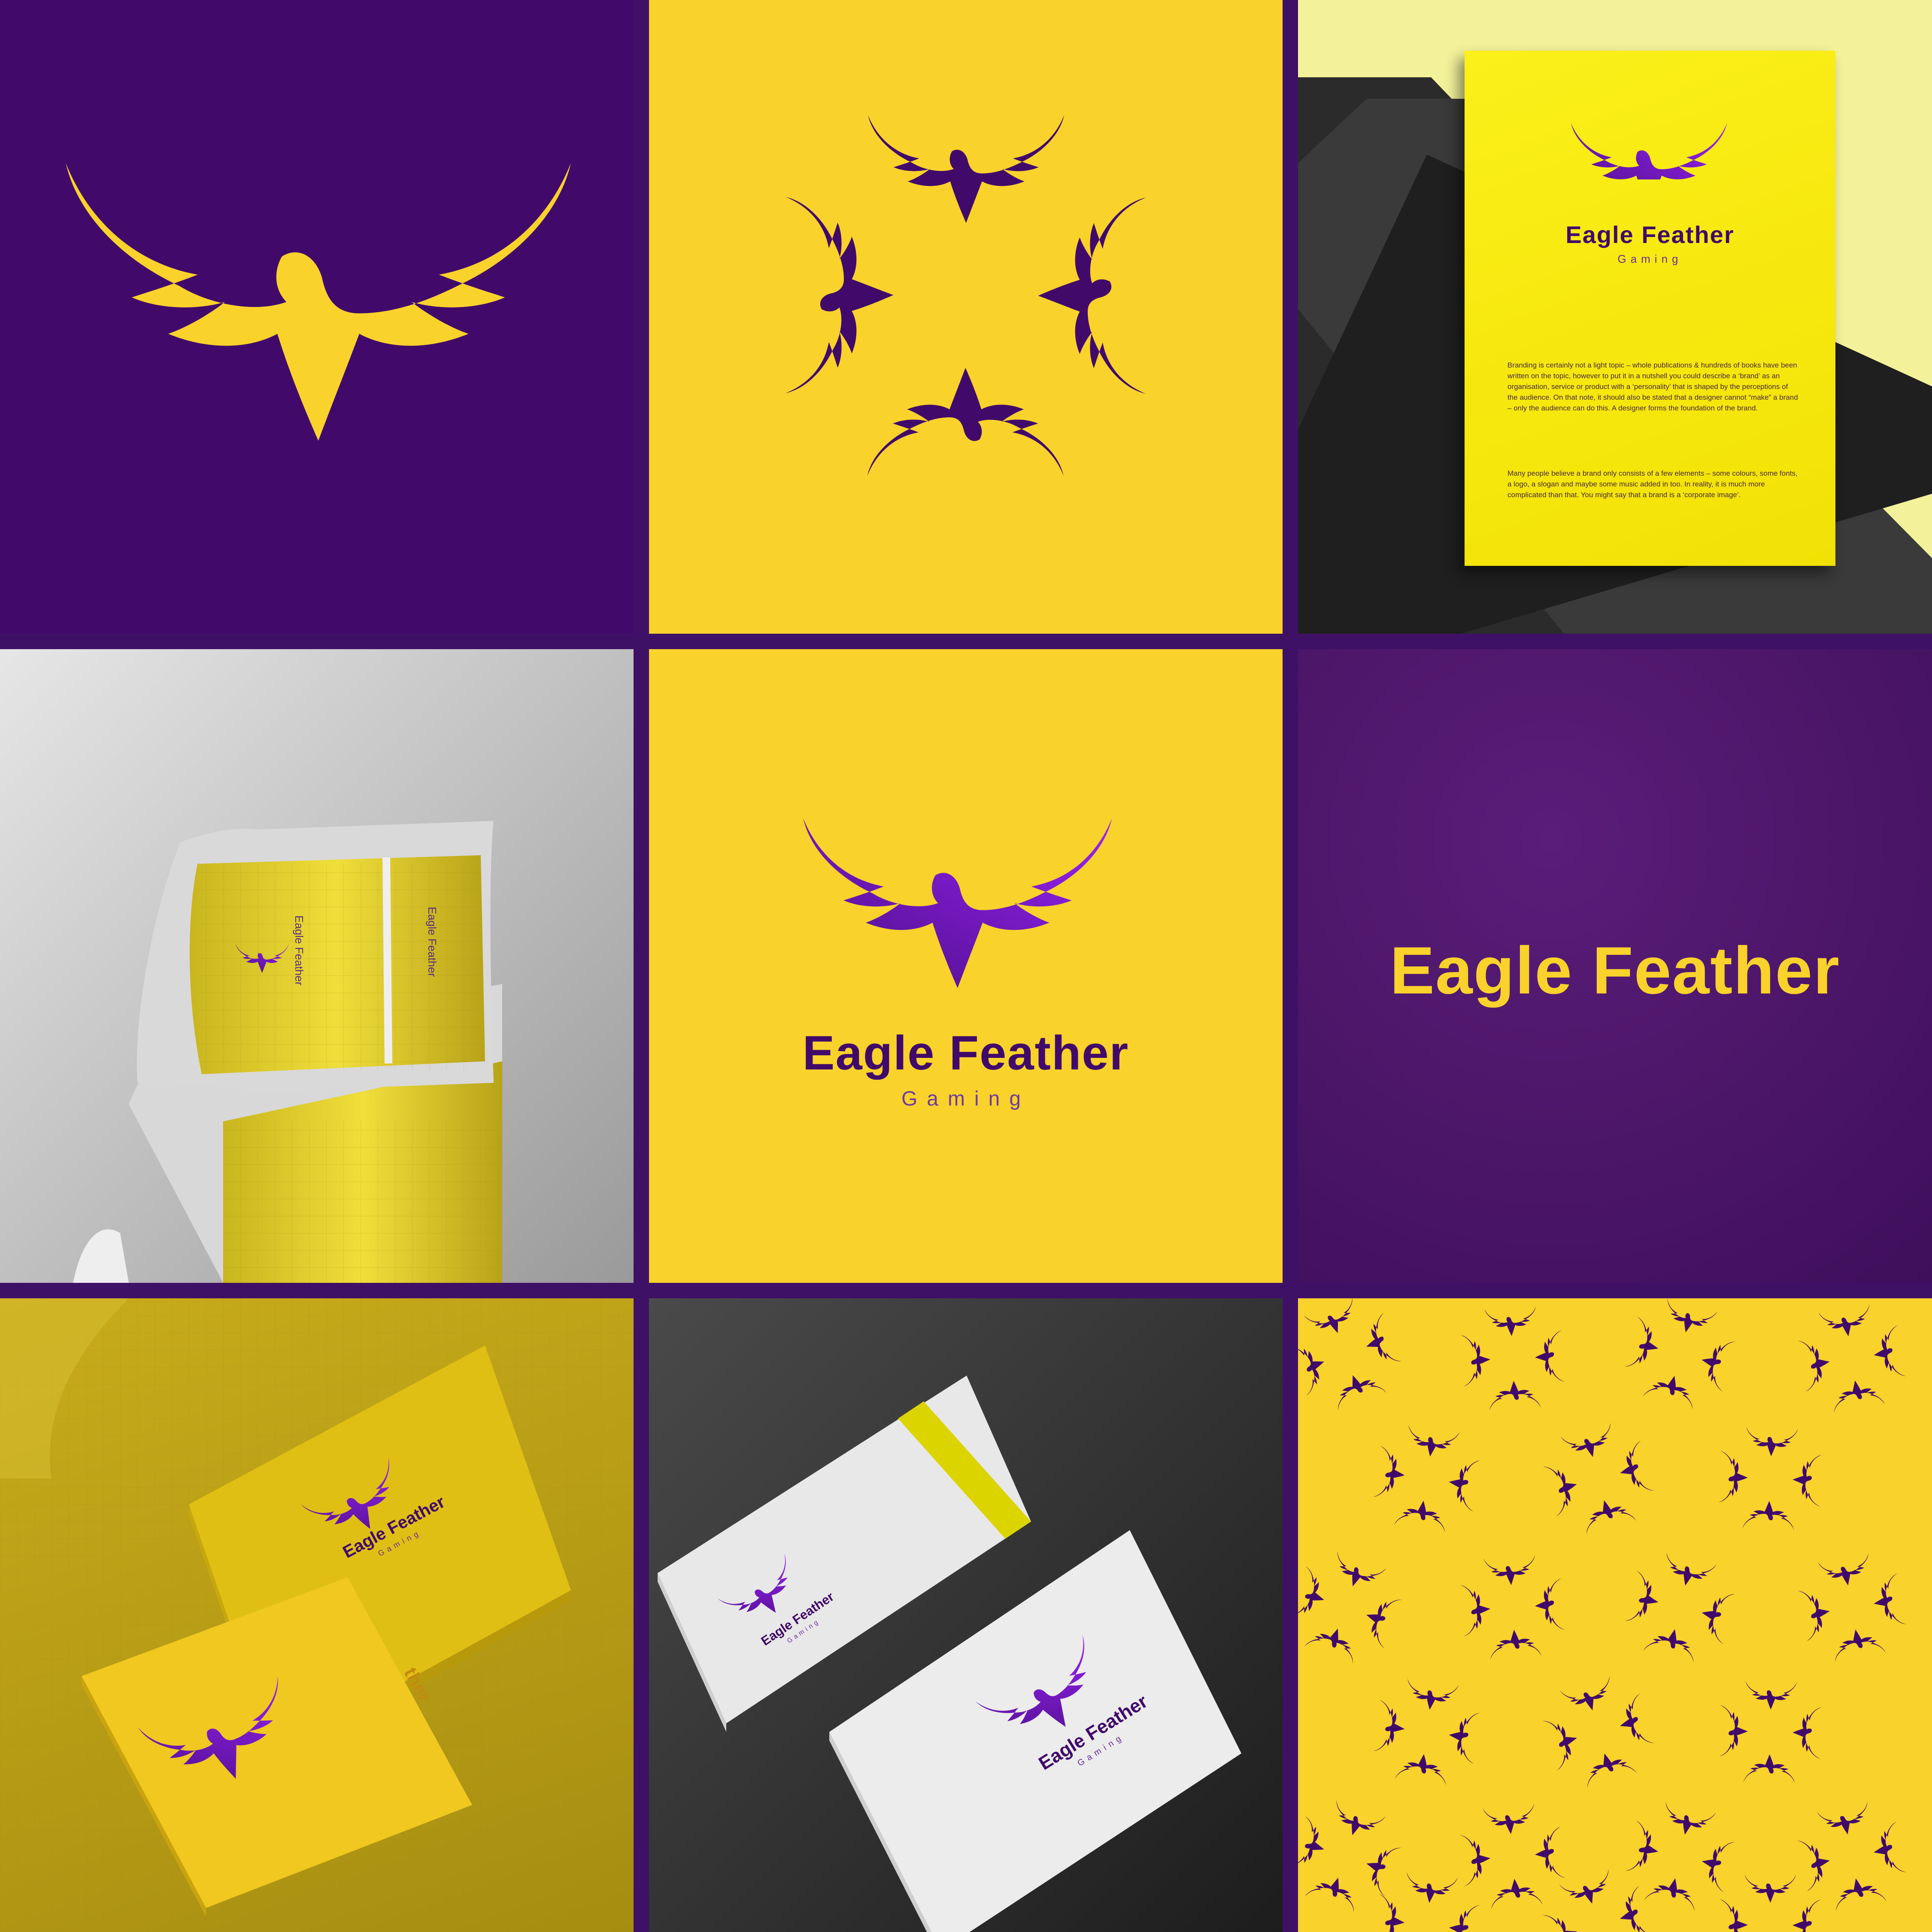  I want to click on tile-sticker-roll-mockup: Eagle Feather Eagle Feather, so click(317, 966).